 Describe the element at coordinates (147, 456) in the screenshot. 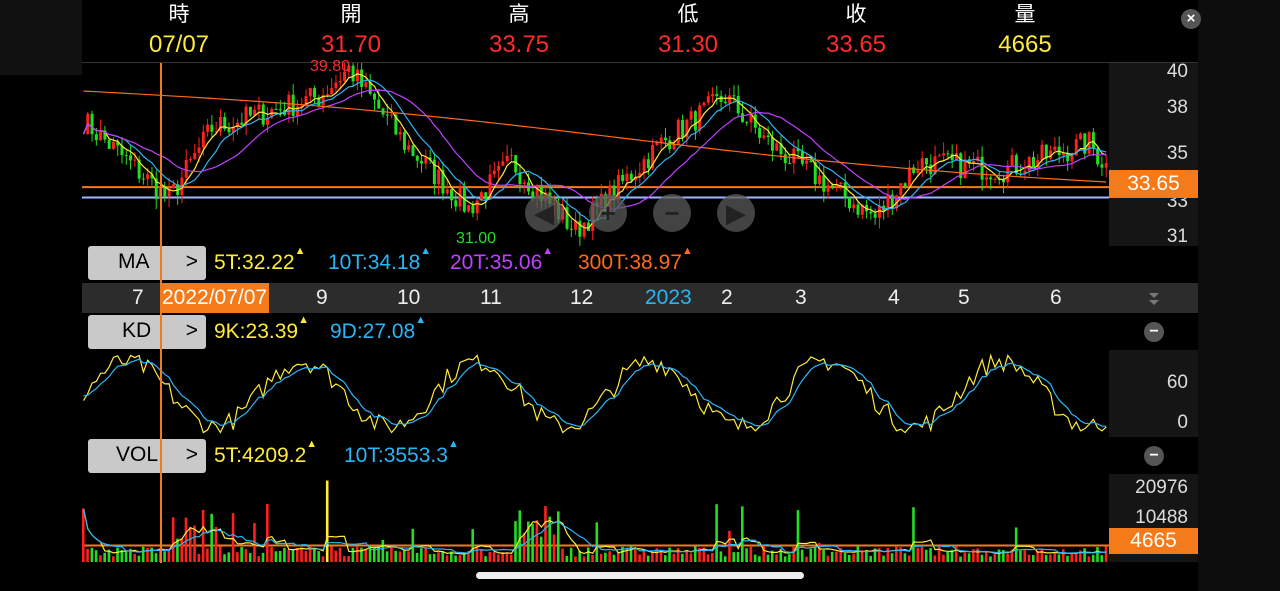

I see `vol-button: VOL >` at that location.